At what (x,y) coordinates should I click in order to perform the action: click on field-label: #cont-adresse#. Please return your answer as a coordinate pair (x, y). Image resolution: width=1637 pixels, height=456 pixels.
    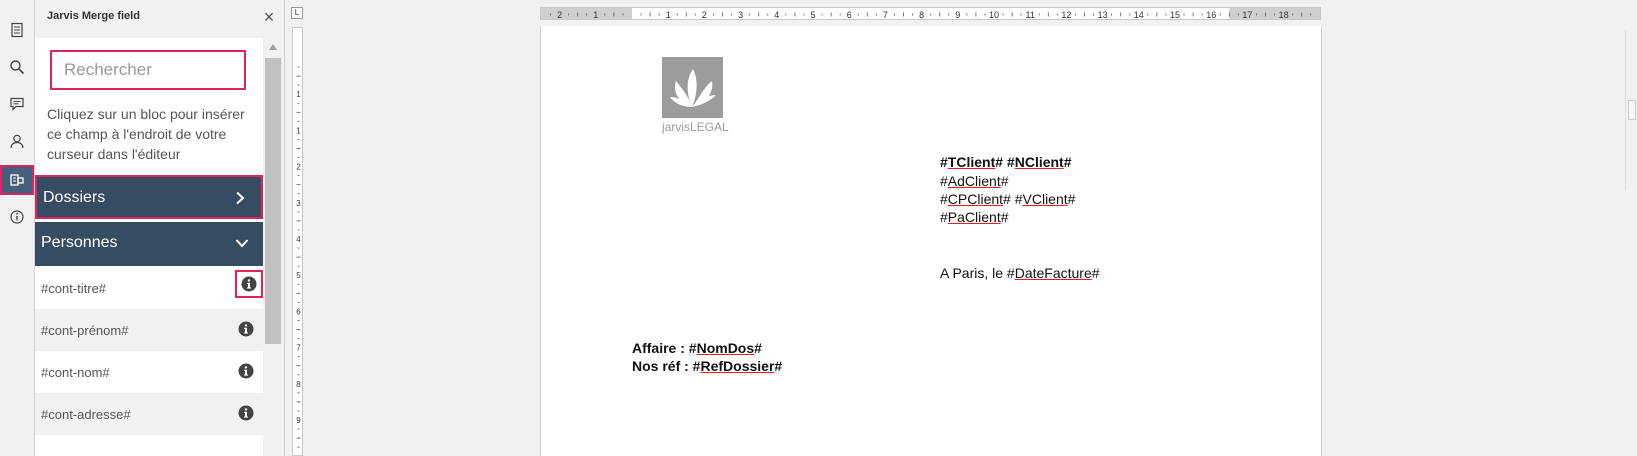
    Looking at the image, I should click on (86, 414).